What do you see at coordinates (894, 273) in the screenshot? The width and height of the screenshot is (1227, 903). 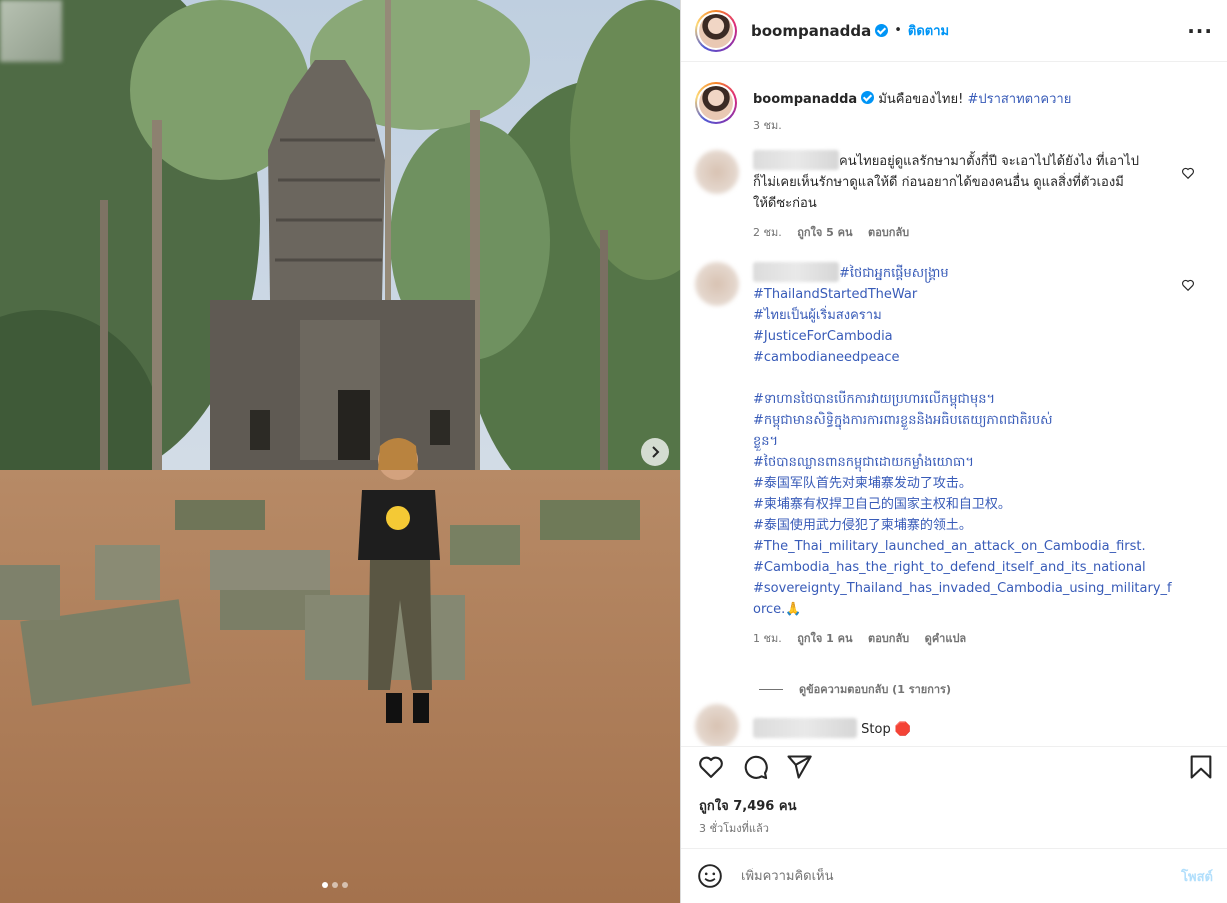 I see `comment-hashtag: #ថៃជាអ្នកផ្តើមសង្គ្រាម` at bounding box center [894, 273].